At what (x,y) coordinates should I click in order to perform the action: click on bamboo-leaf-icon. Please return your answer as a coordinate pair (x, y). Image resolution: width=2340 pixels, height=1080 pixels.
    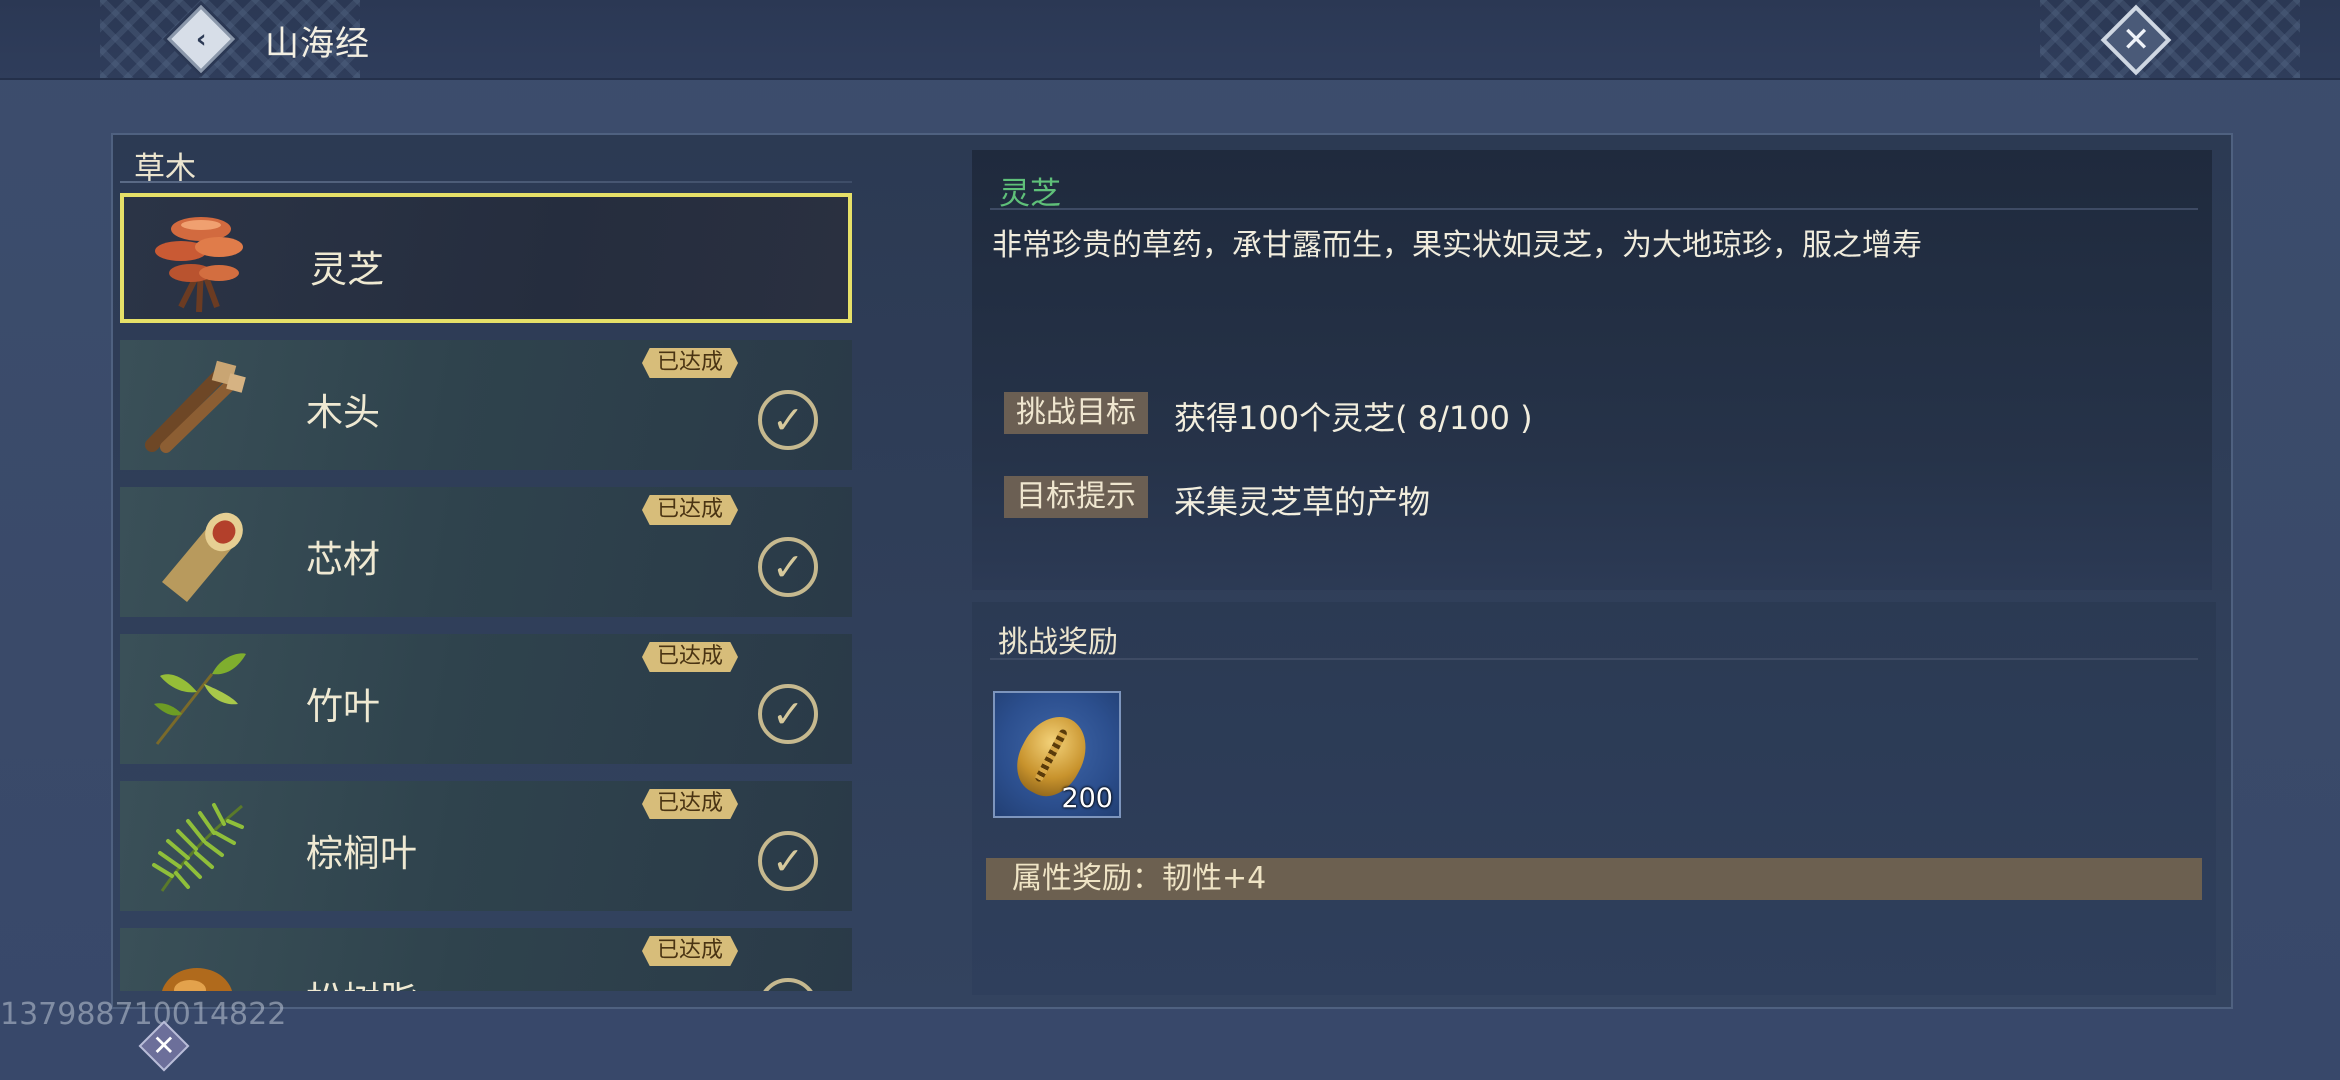
    Looking at the image, I should click on (197, 699).